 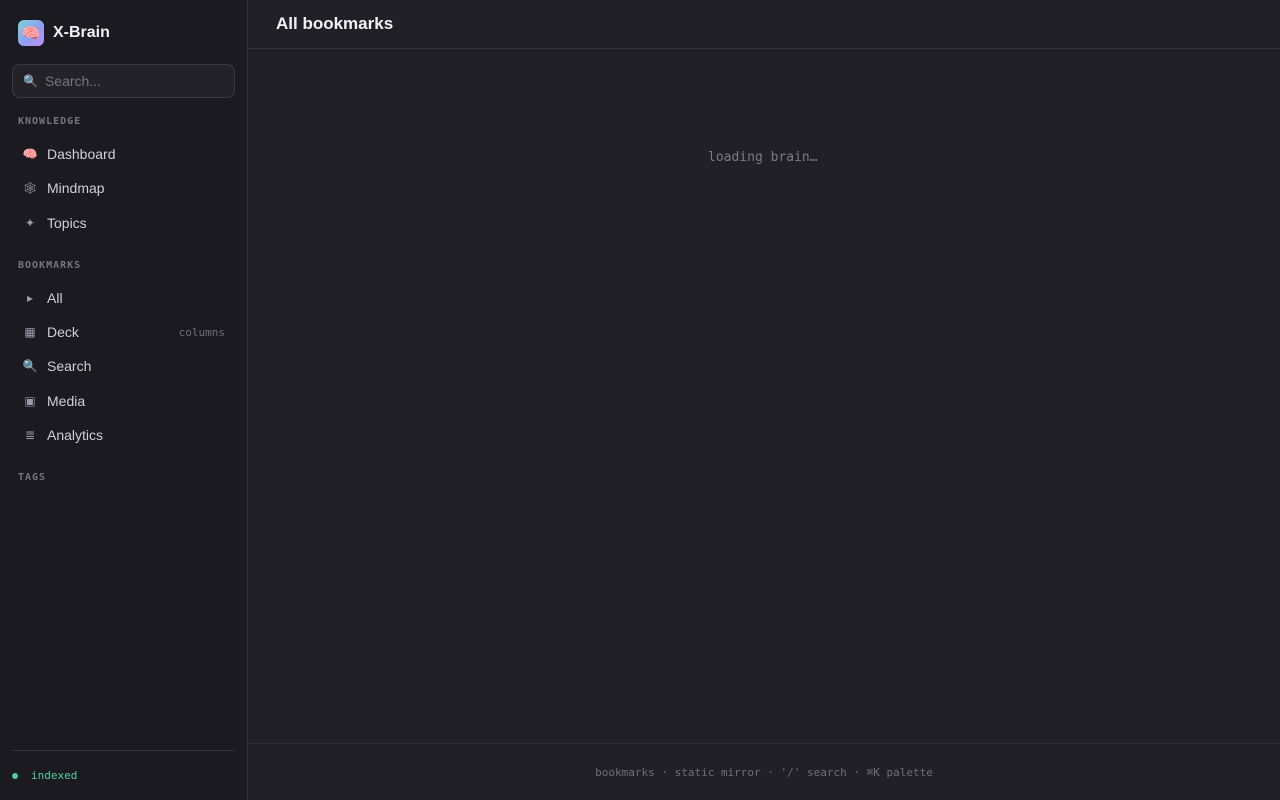 What do you see at coordinates (134, 81) in the screenshot?
I see `search-input` at bounding box center [134, 81].